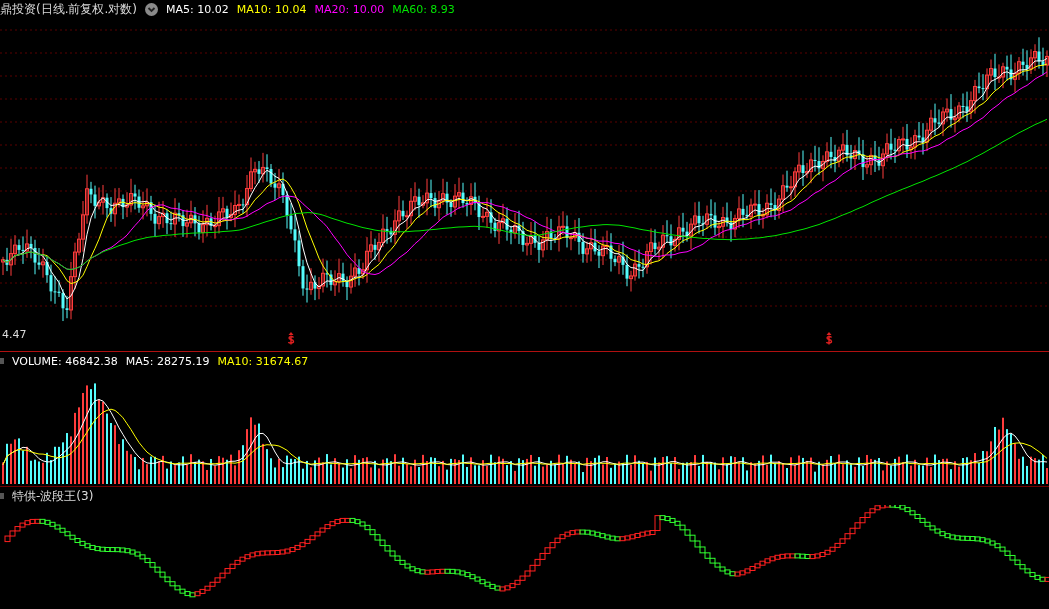 This screenshot has width=1049, height=609. I want to click on indicator-value: MA20: 10.00, so click(349, 9).